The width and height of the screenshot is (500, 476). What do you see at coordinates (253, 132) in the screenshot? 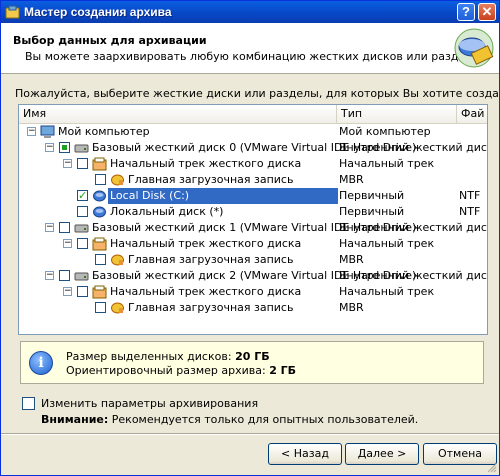
I see `tree-row-my-computer: − Мой компьютер Мой компьютер` at bounding box center [253, 132].